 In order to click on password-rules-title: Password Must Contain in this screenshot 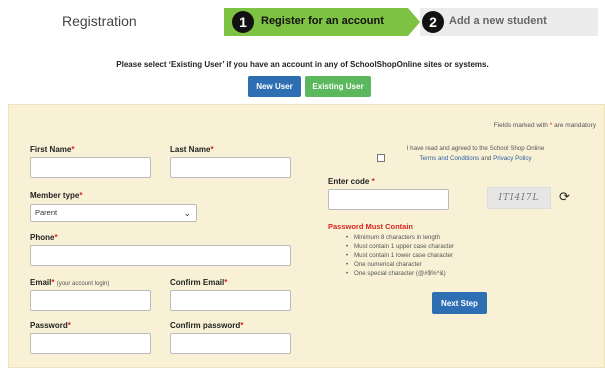, I will do `click(371, 226)`.